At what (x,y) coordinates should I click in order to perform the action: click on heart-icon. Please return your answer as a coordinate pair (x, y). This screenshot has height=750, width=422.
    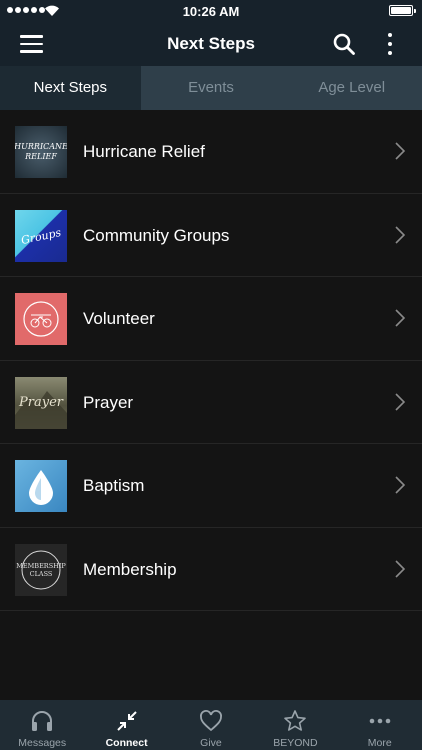
    Looking at the image, I should click on (211, 721).